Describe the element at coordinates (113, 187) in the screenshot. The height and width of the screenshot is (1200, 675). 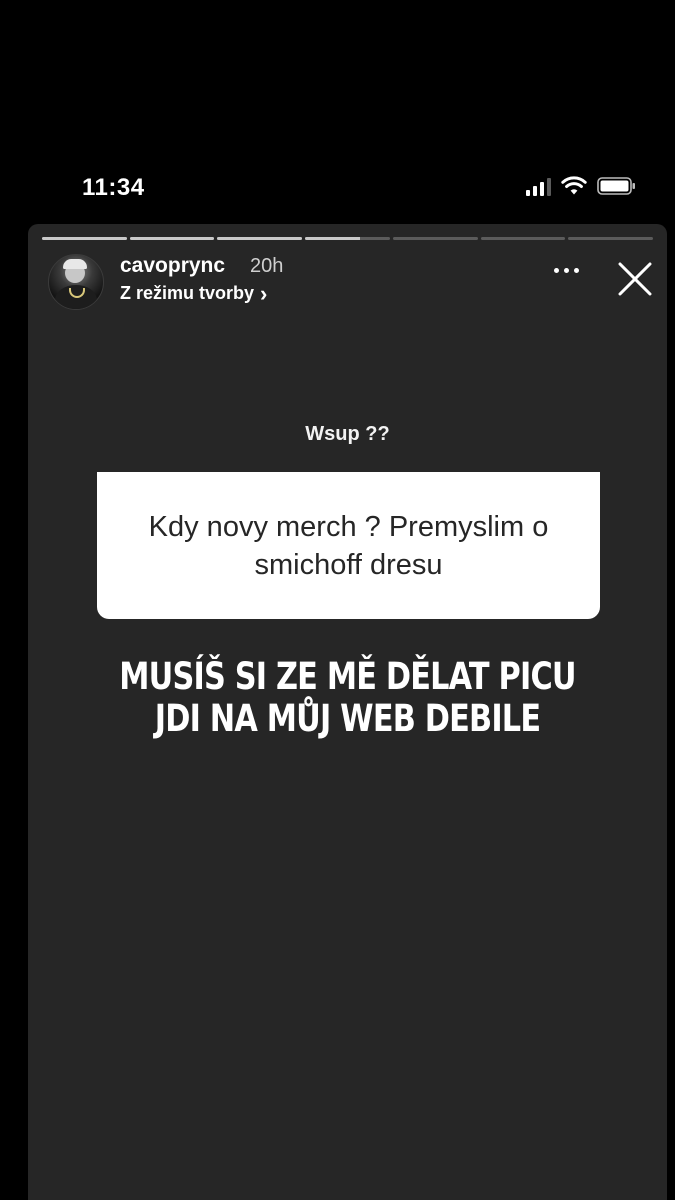
I see `status-time: 11:34` at that location.